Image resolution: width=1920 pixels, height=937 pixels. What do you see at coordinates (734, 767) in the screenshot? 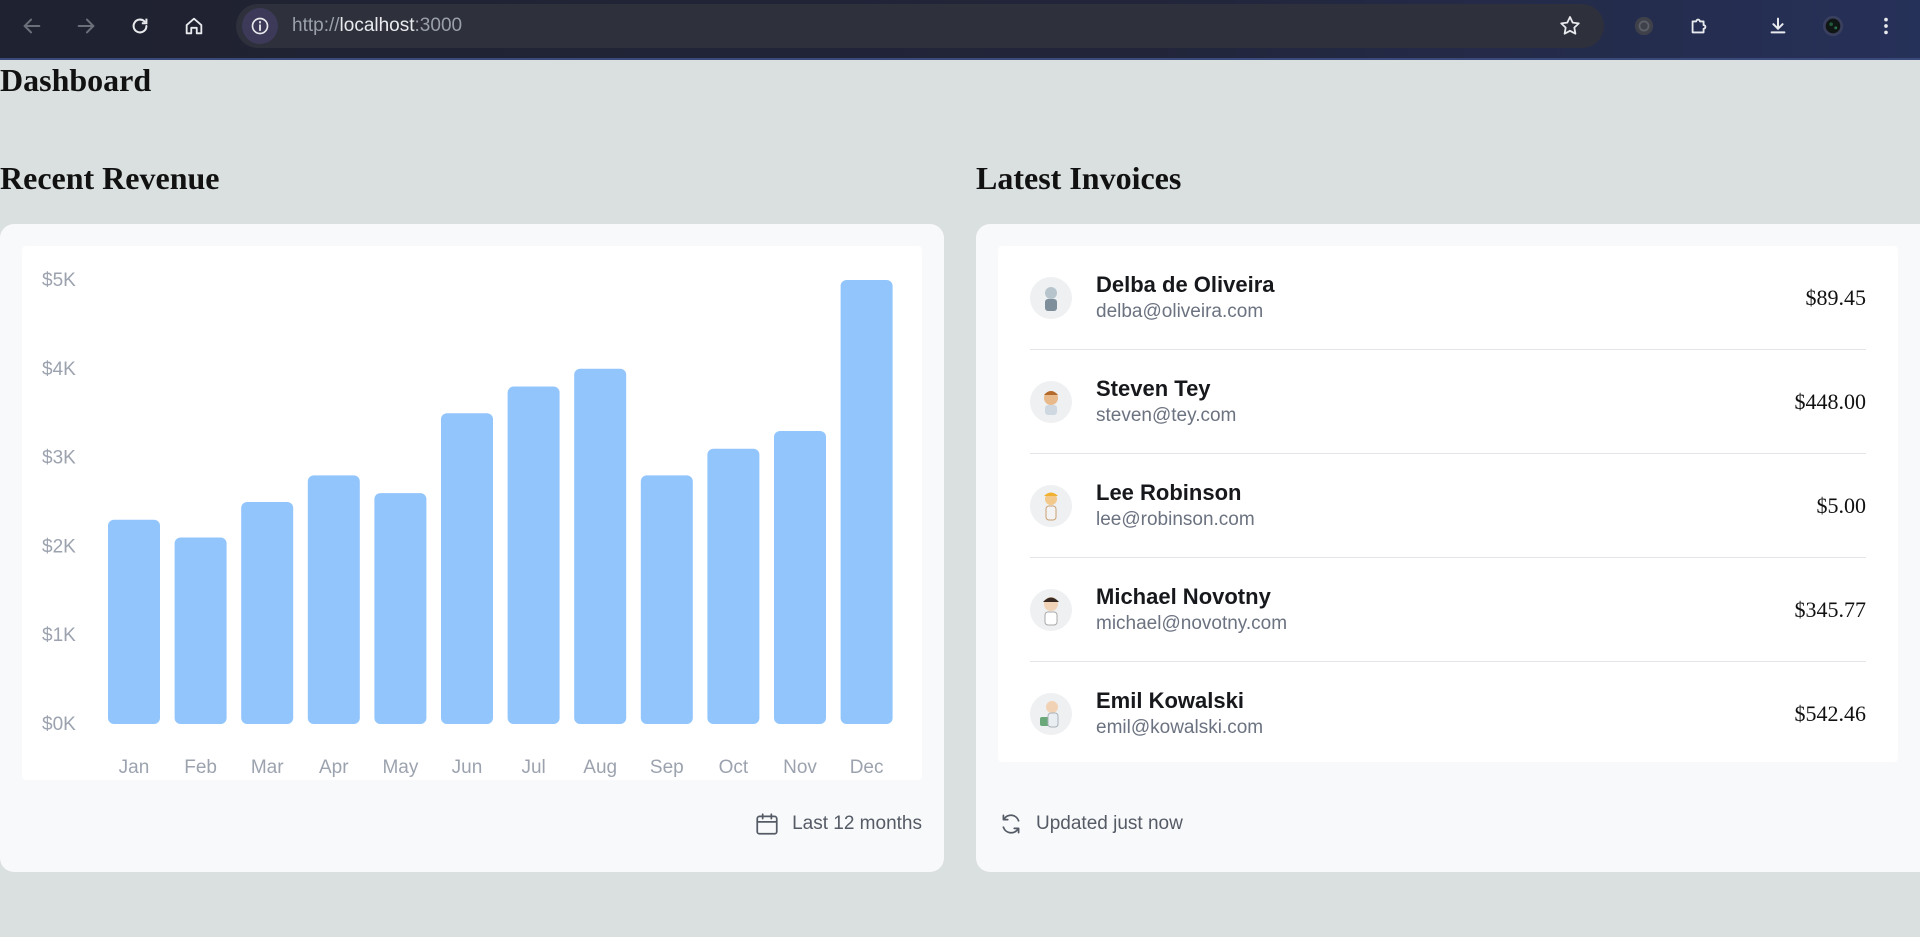
I see `x-tick-label: Oct` at bounding box center [734, 767].